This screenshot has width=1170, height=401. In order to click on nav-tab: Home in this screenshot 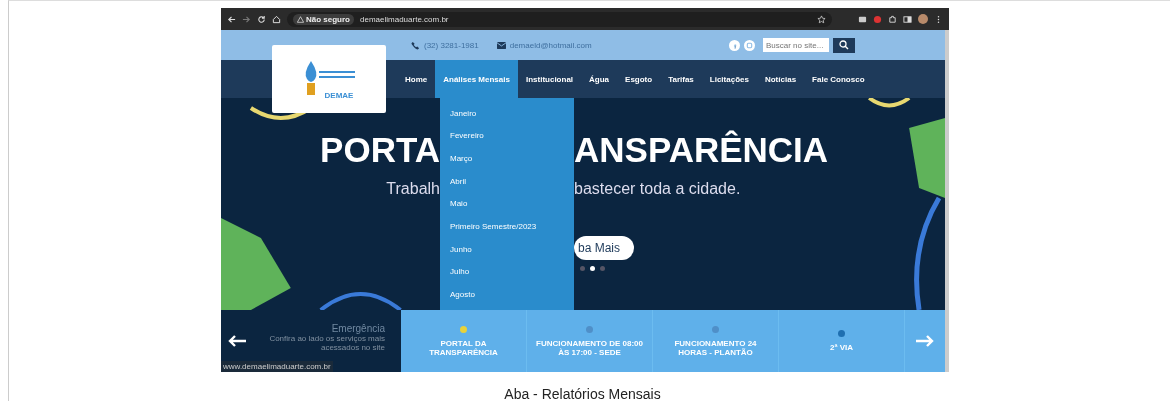, I will do `click(416, 79)`.